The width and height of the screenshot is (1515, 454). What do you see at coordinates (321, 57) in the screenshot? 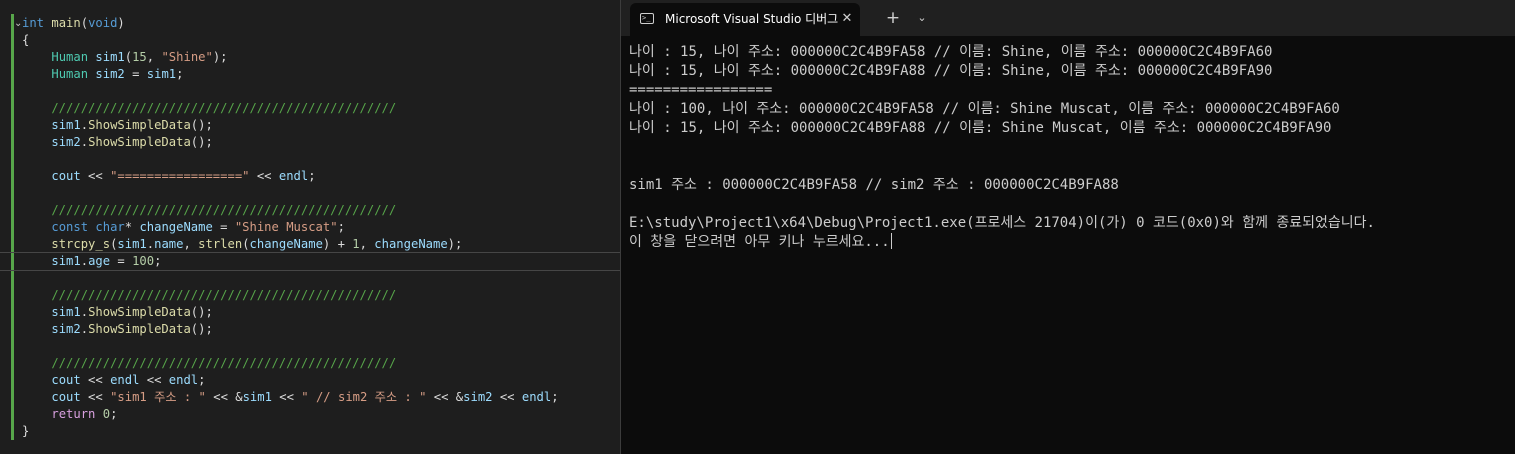
I see `code-line: Human sim1(15, "Shine");` at bounding box center [321, 57].